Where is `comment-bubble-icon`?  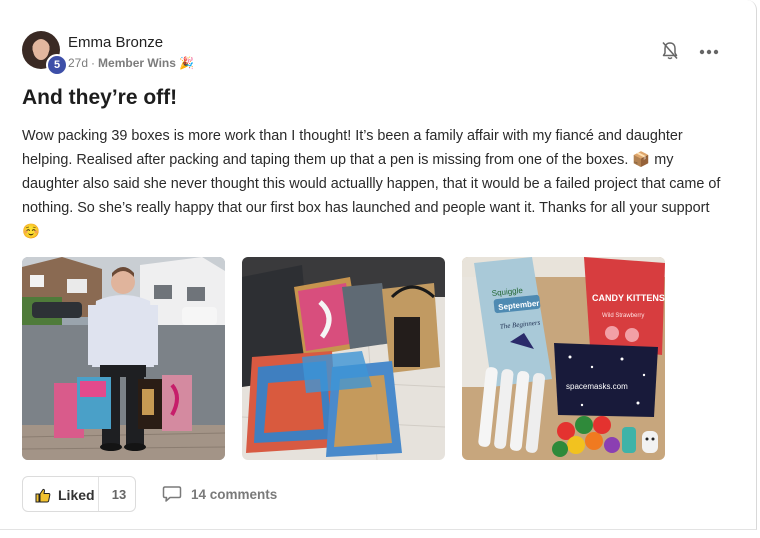 comment-bubble-icon is located at coordinates (172, 494).